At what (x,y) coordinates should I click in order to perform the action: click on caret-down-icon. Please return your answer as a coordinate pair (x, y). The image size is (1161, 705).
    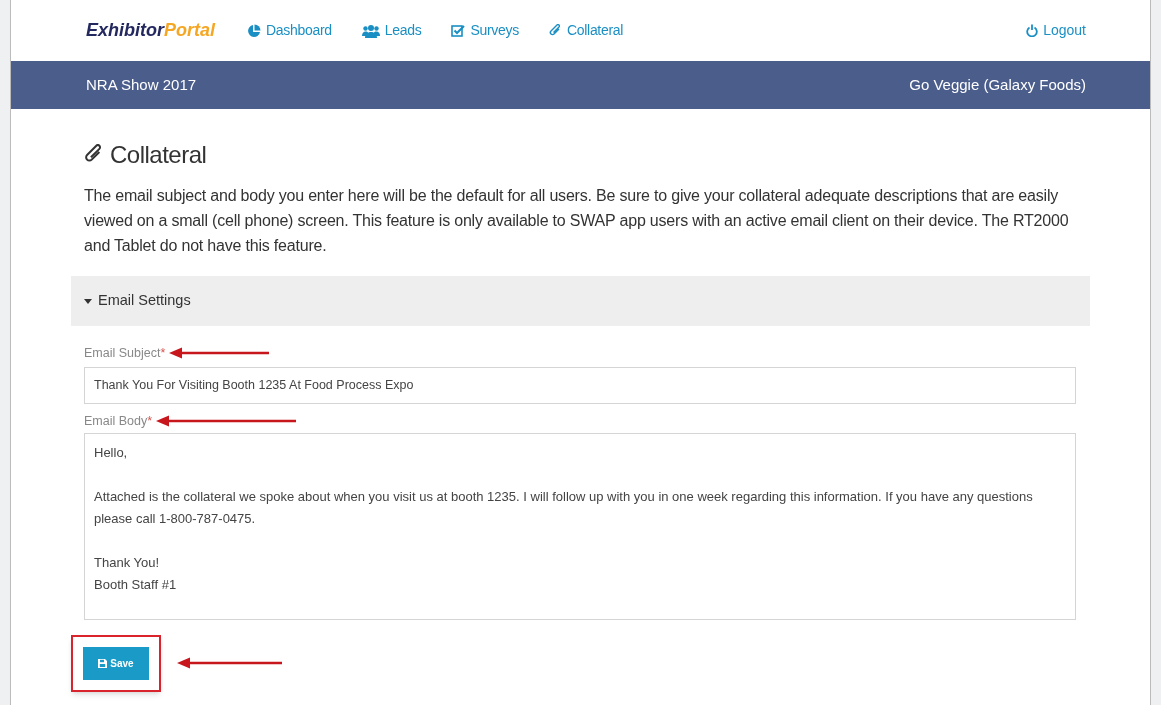
    Looking at the image, I should click on (88, 301).